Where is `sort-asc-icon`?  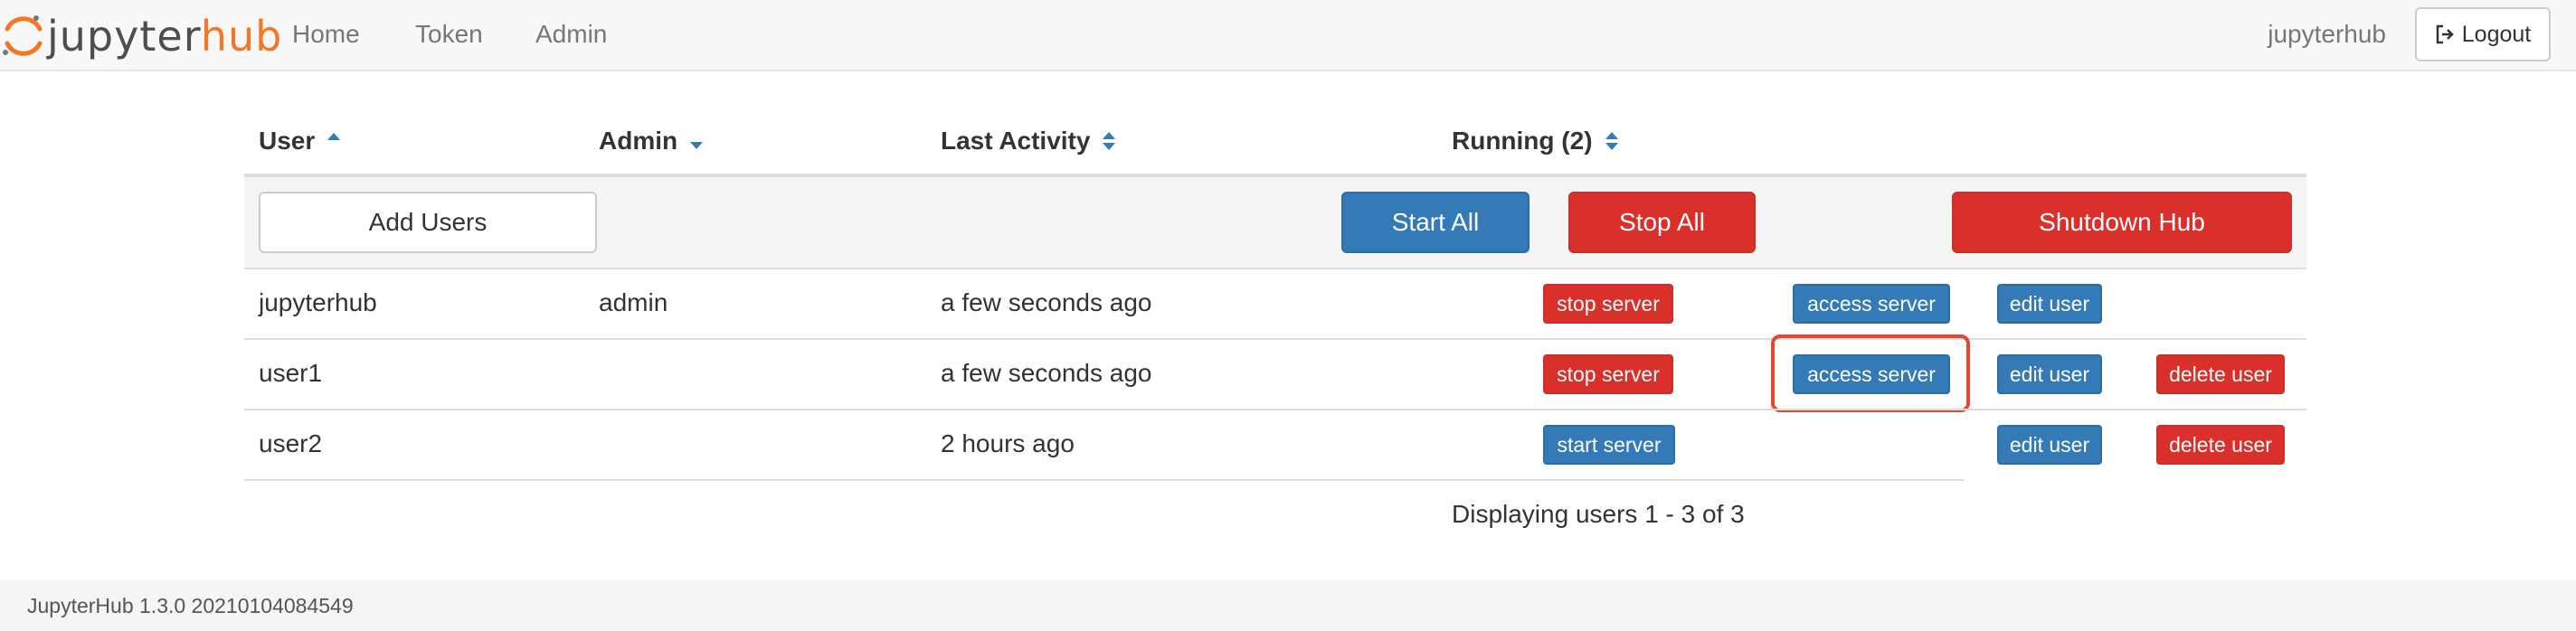
sort-asc-icon is located at coordinates (334, 136).